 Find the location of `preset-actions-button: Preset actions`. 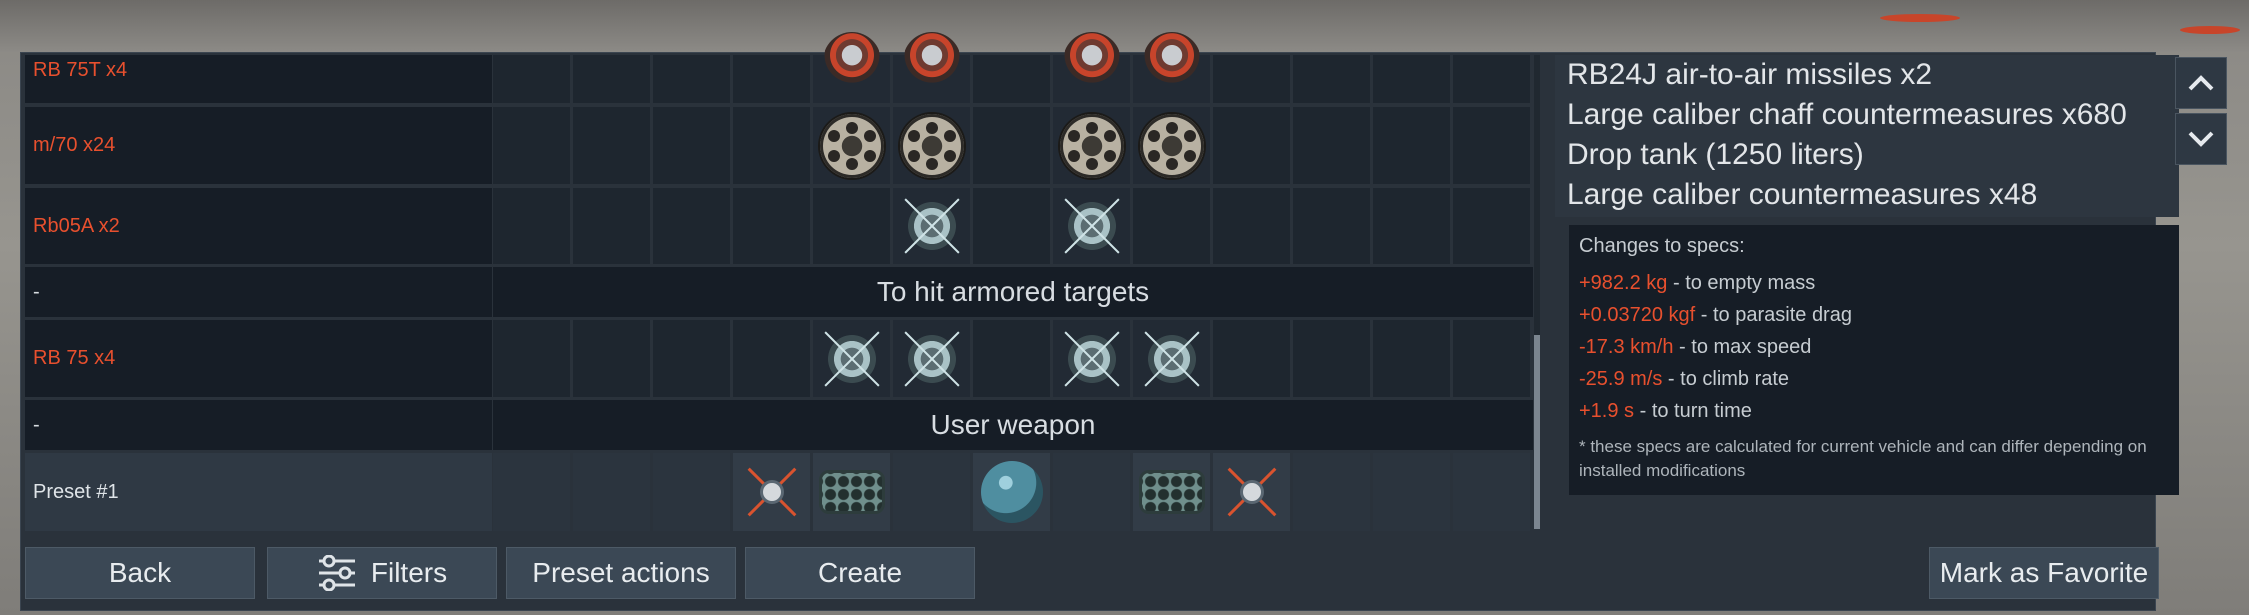

preset-actions-button: Preset actions is located at coordinates (621, 573).